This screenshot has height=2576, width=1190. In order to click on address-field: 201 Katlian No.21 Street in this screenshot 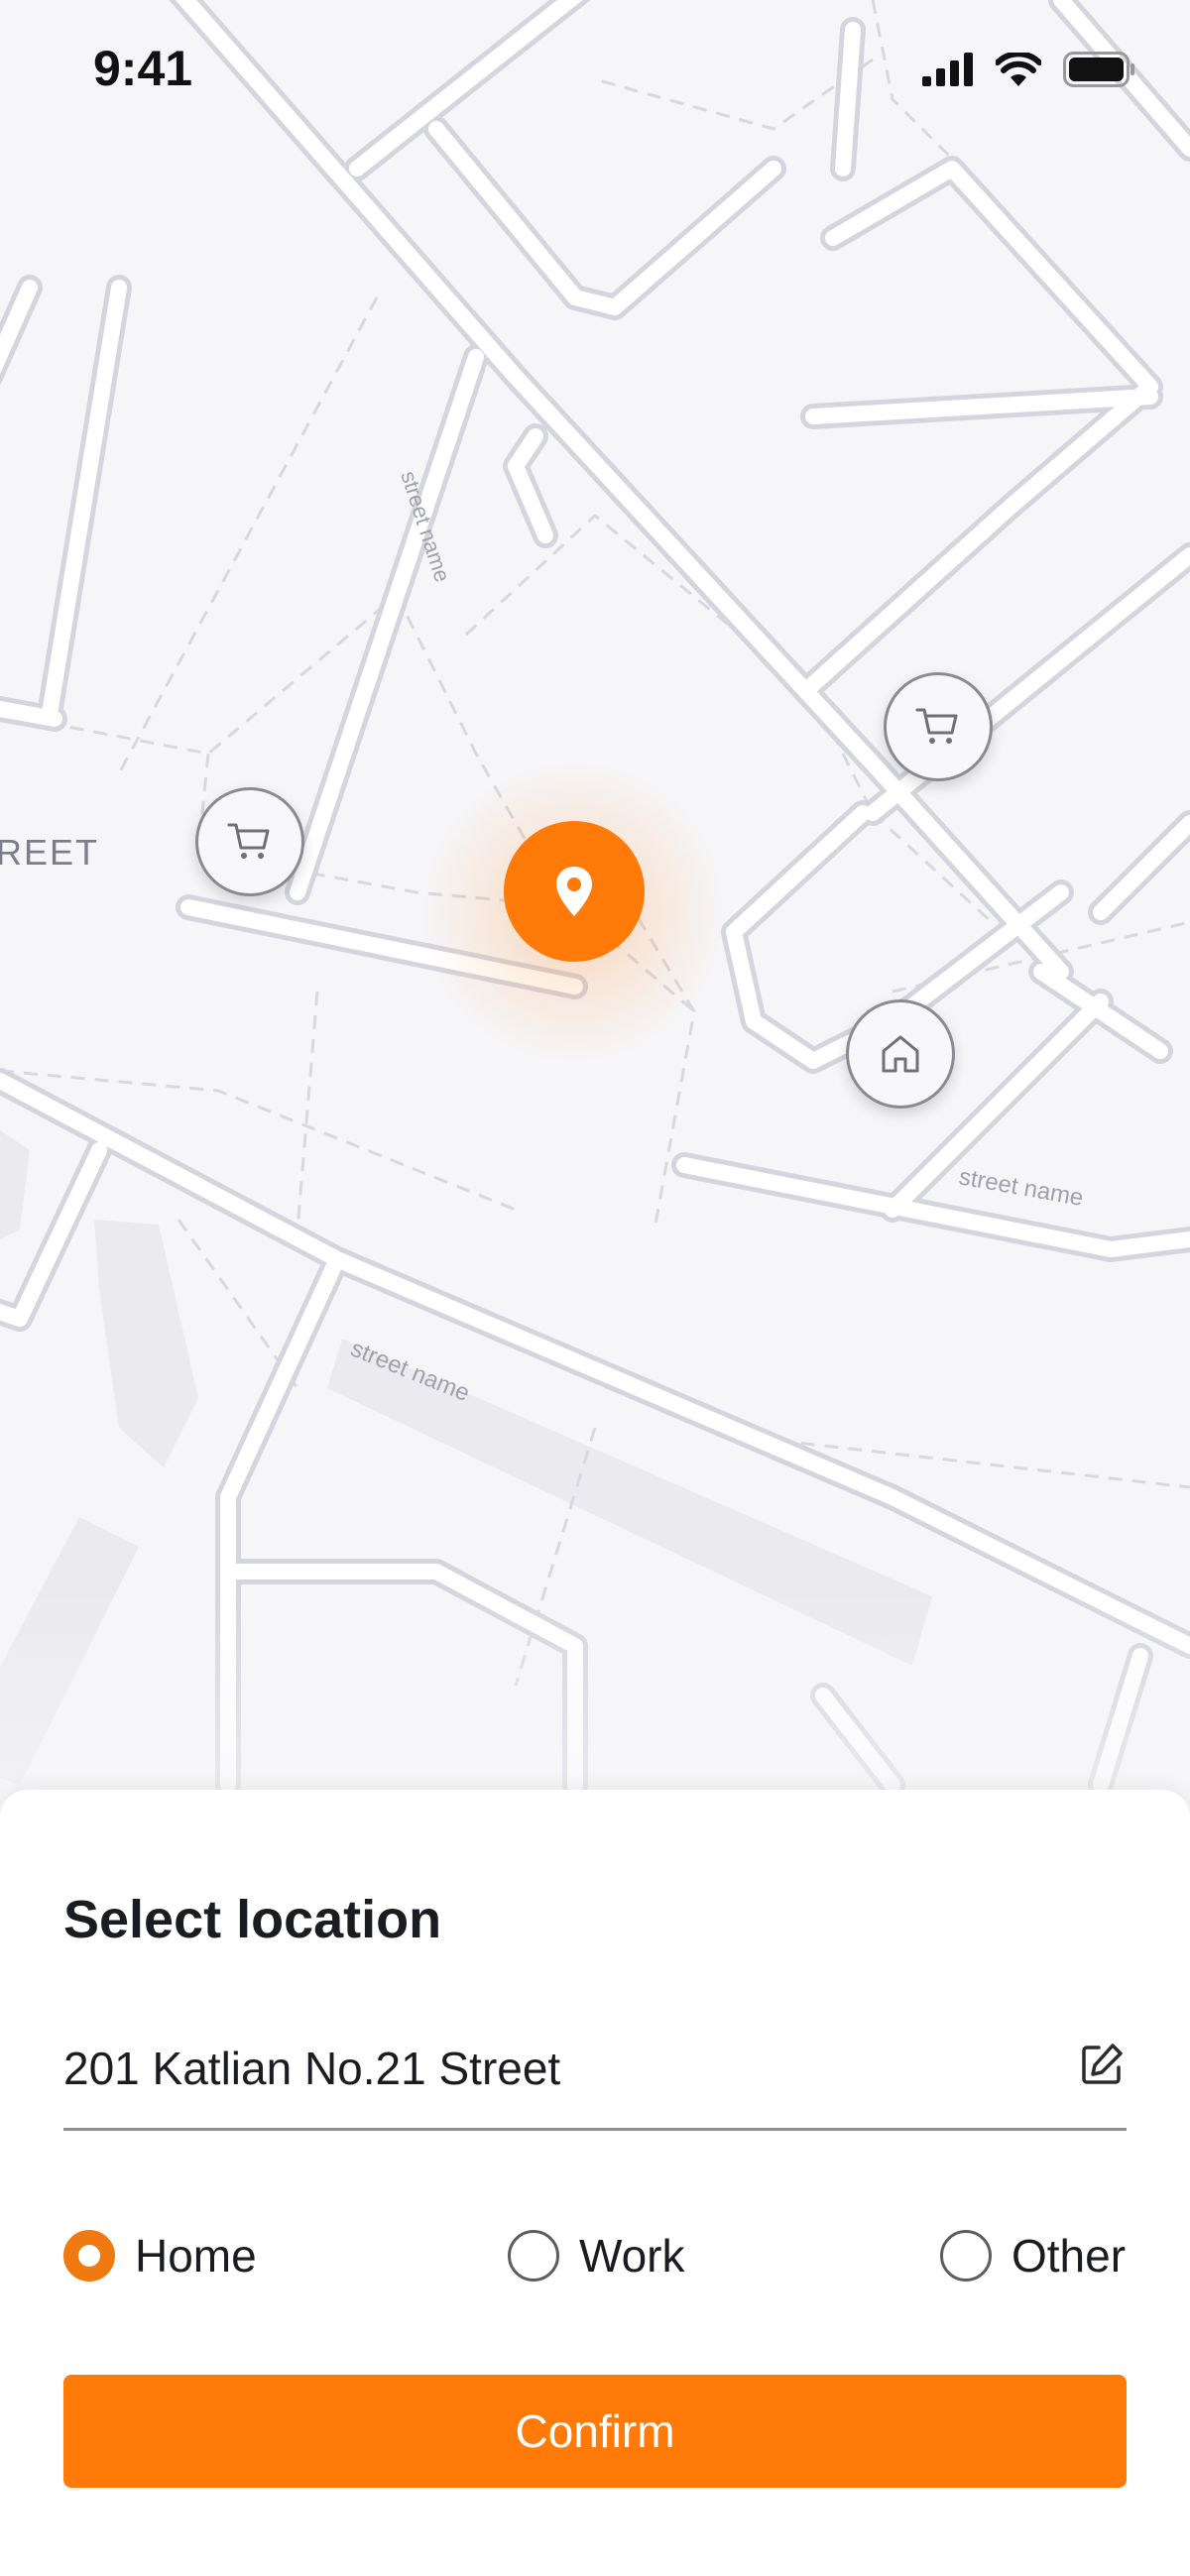, I will do `click(595, 2076)`.